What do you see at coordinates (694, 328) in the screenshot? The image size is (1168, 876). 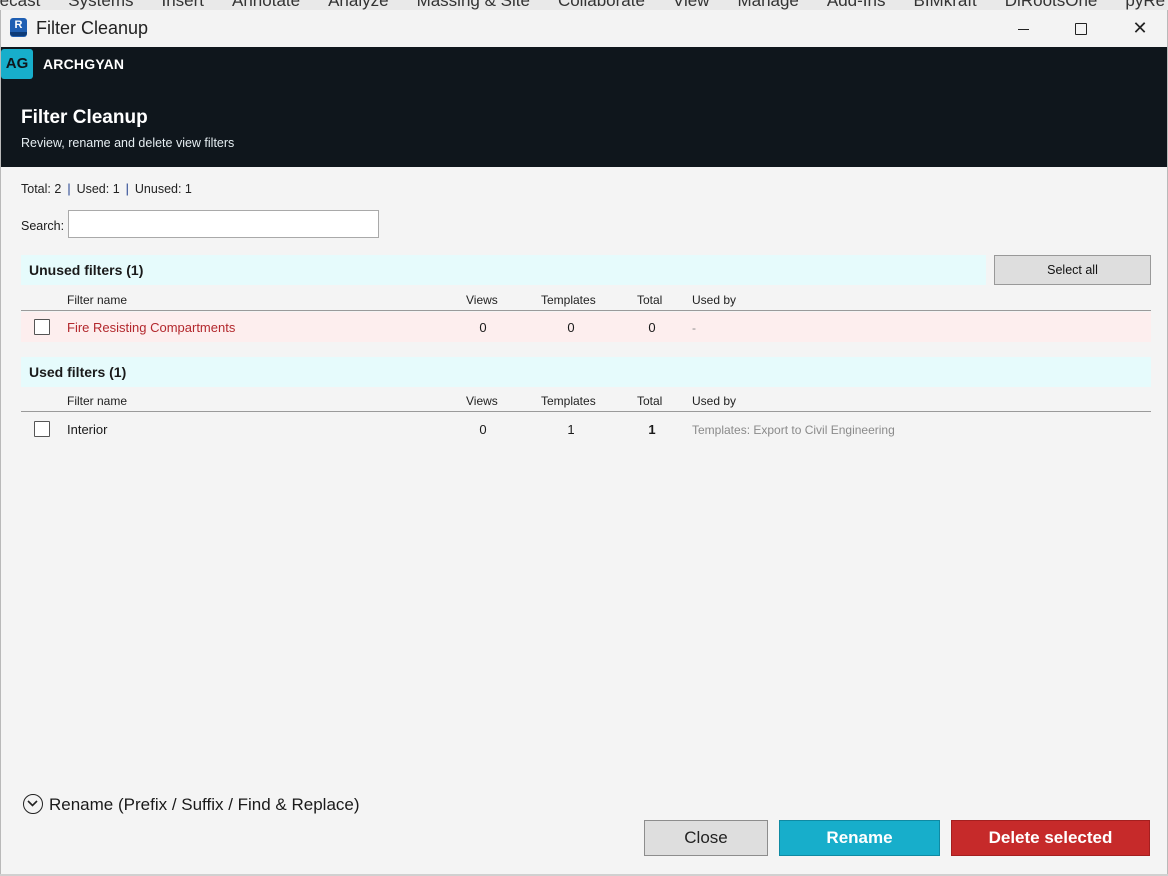 I see `used-by: -` at bounding box center [694, 328].